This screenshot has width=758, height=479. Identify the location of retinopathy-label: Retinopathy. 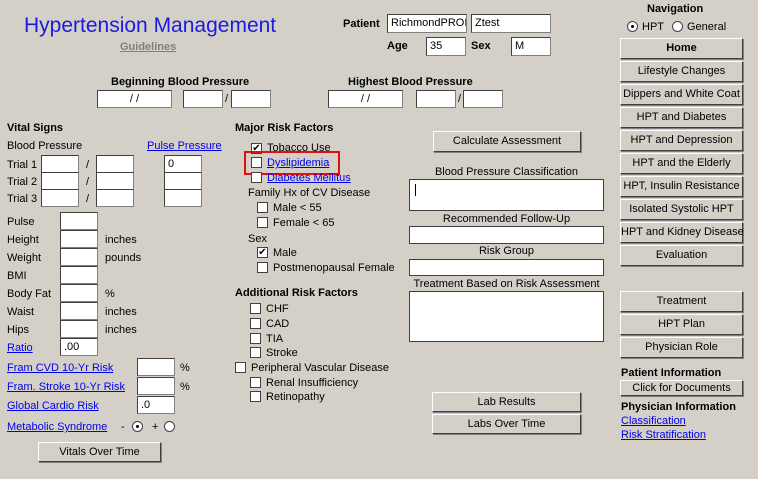
(295, 397).